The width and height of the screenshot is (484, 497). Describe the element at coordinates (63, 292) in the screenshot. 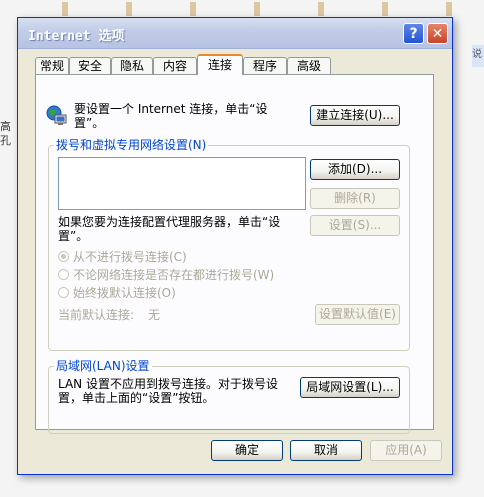

I see `radio-always-dial` at that location.